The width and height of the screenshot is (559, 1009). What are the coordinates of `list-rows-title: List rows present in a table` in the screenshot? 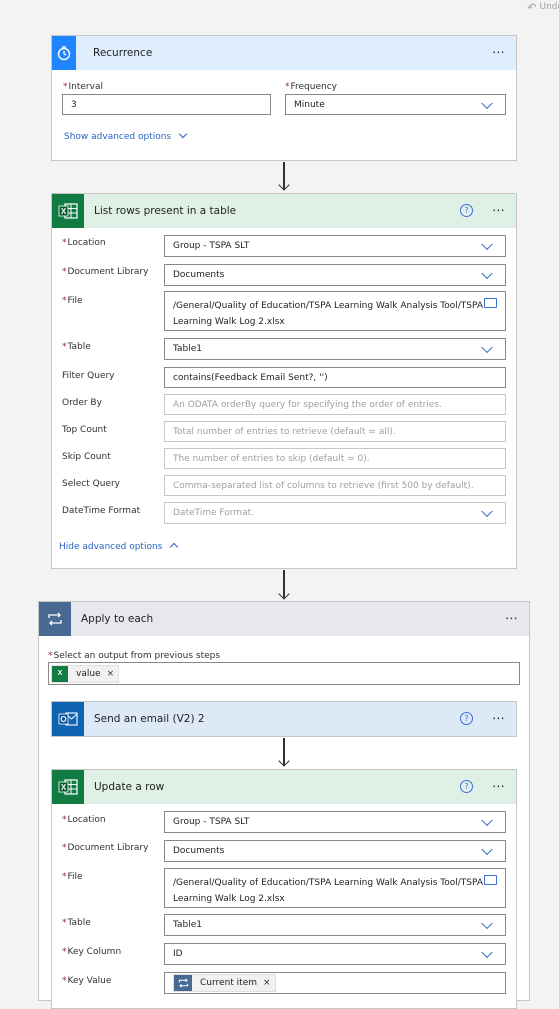 It's located at (165, 211).